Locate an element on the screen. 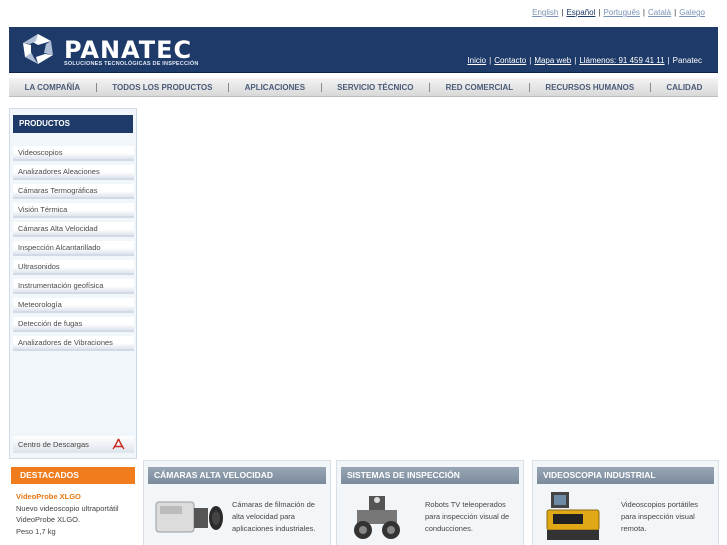  high-speed-camera-image is located at coordinates (189, 517).